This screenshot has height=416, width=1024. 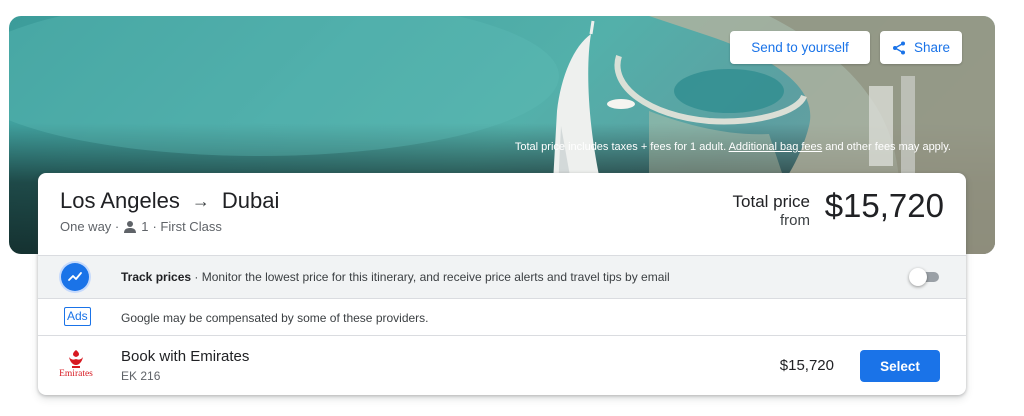 What do you see at coordinates (141, 376) in the screenshot?
I see `flight-number: EK 216` at bounding box center [141, 376].